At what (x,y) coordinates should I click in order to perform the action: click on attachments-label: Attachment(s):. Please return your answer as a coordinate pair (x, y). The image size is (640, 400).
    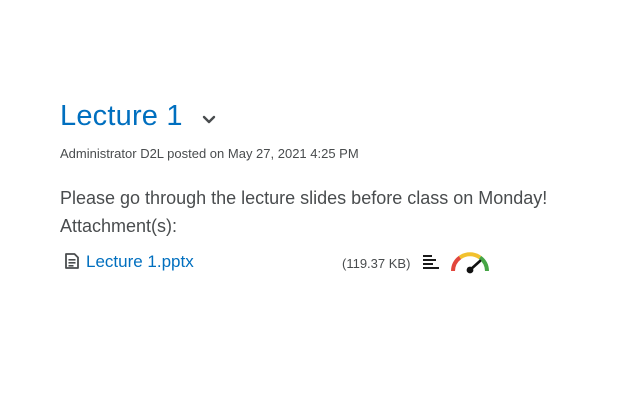
    Looking at the image, I should click on (119, 226).